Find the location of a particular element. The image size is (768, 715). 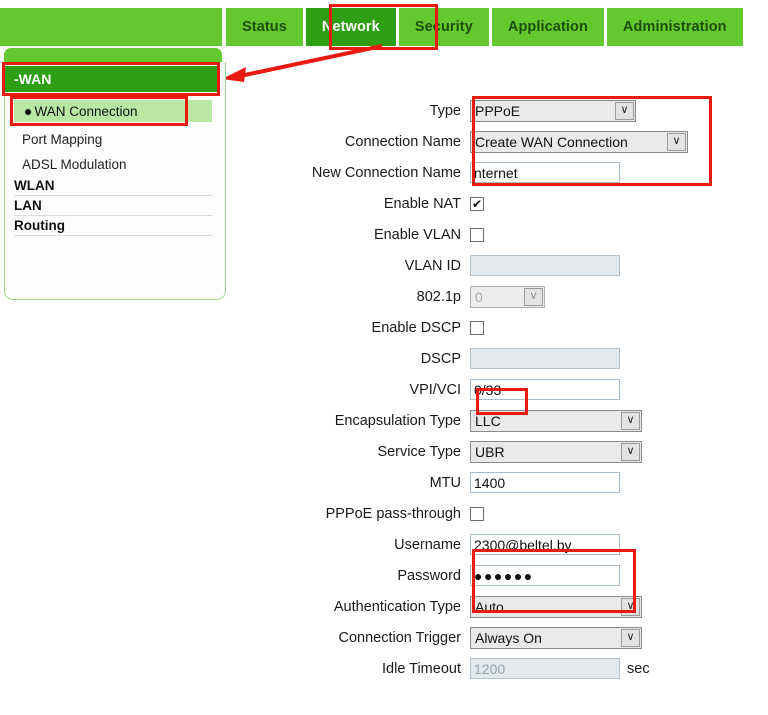

row-enable-dscp: Enable DSCP is located at coordinates (384, 327).